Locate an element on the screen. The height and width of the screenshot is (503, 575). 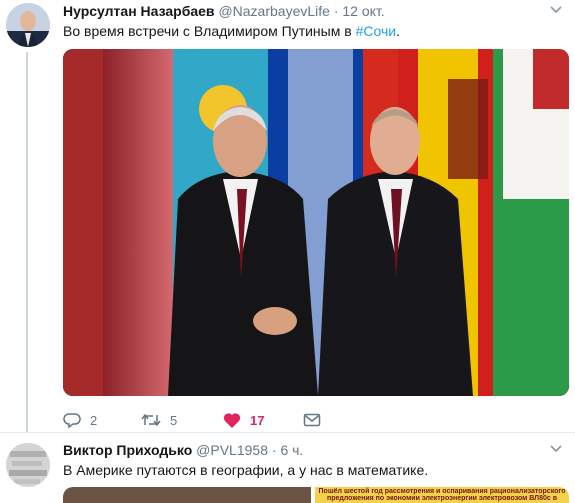
thread-line is located at coordinates (27, 242).